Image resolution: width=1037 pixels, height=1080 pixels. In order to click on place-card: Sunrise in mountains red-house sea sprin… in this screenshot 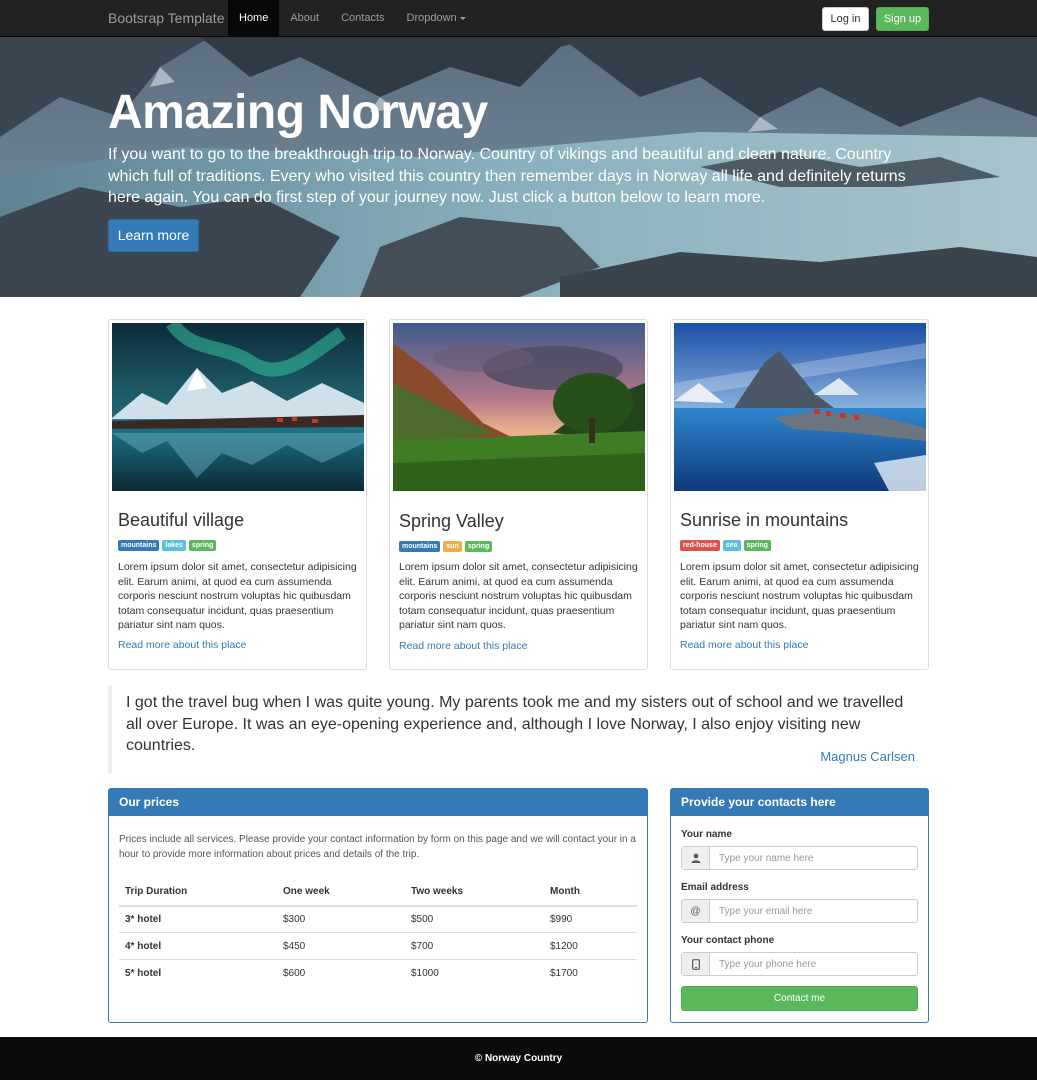, I will do `click(799, 494)`.